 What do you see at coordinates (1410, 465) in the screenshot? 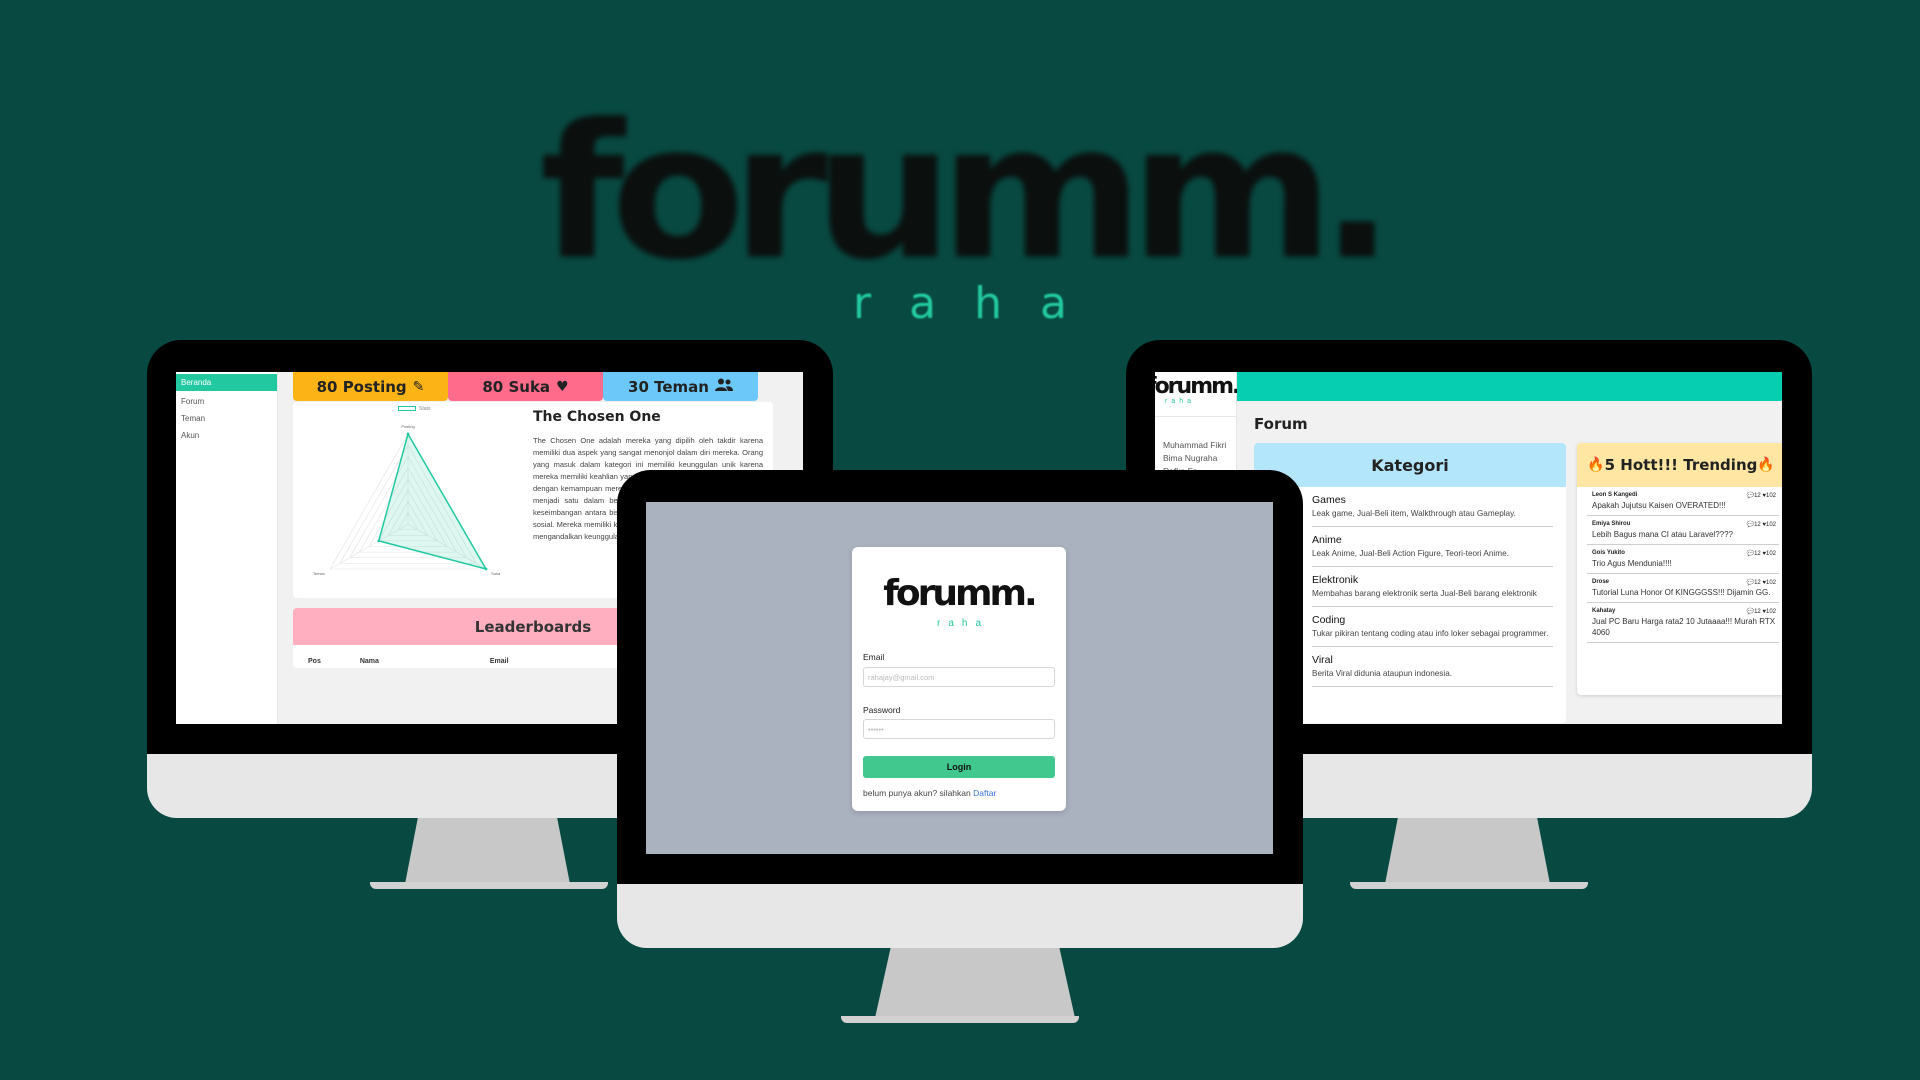
I see `kategori-title: Kategori` at bounding box center [1410, 465].